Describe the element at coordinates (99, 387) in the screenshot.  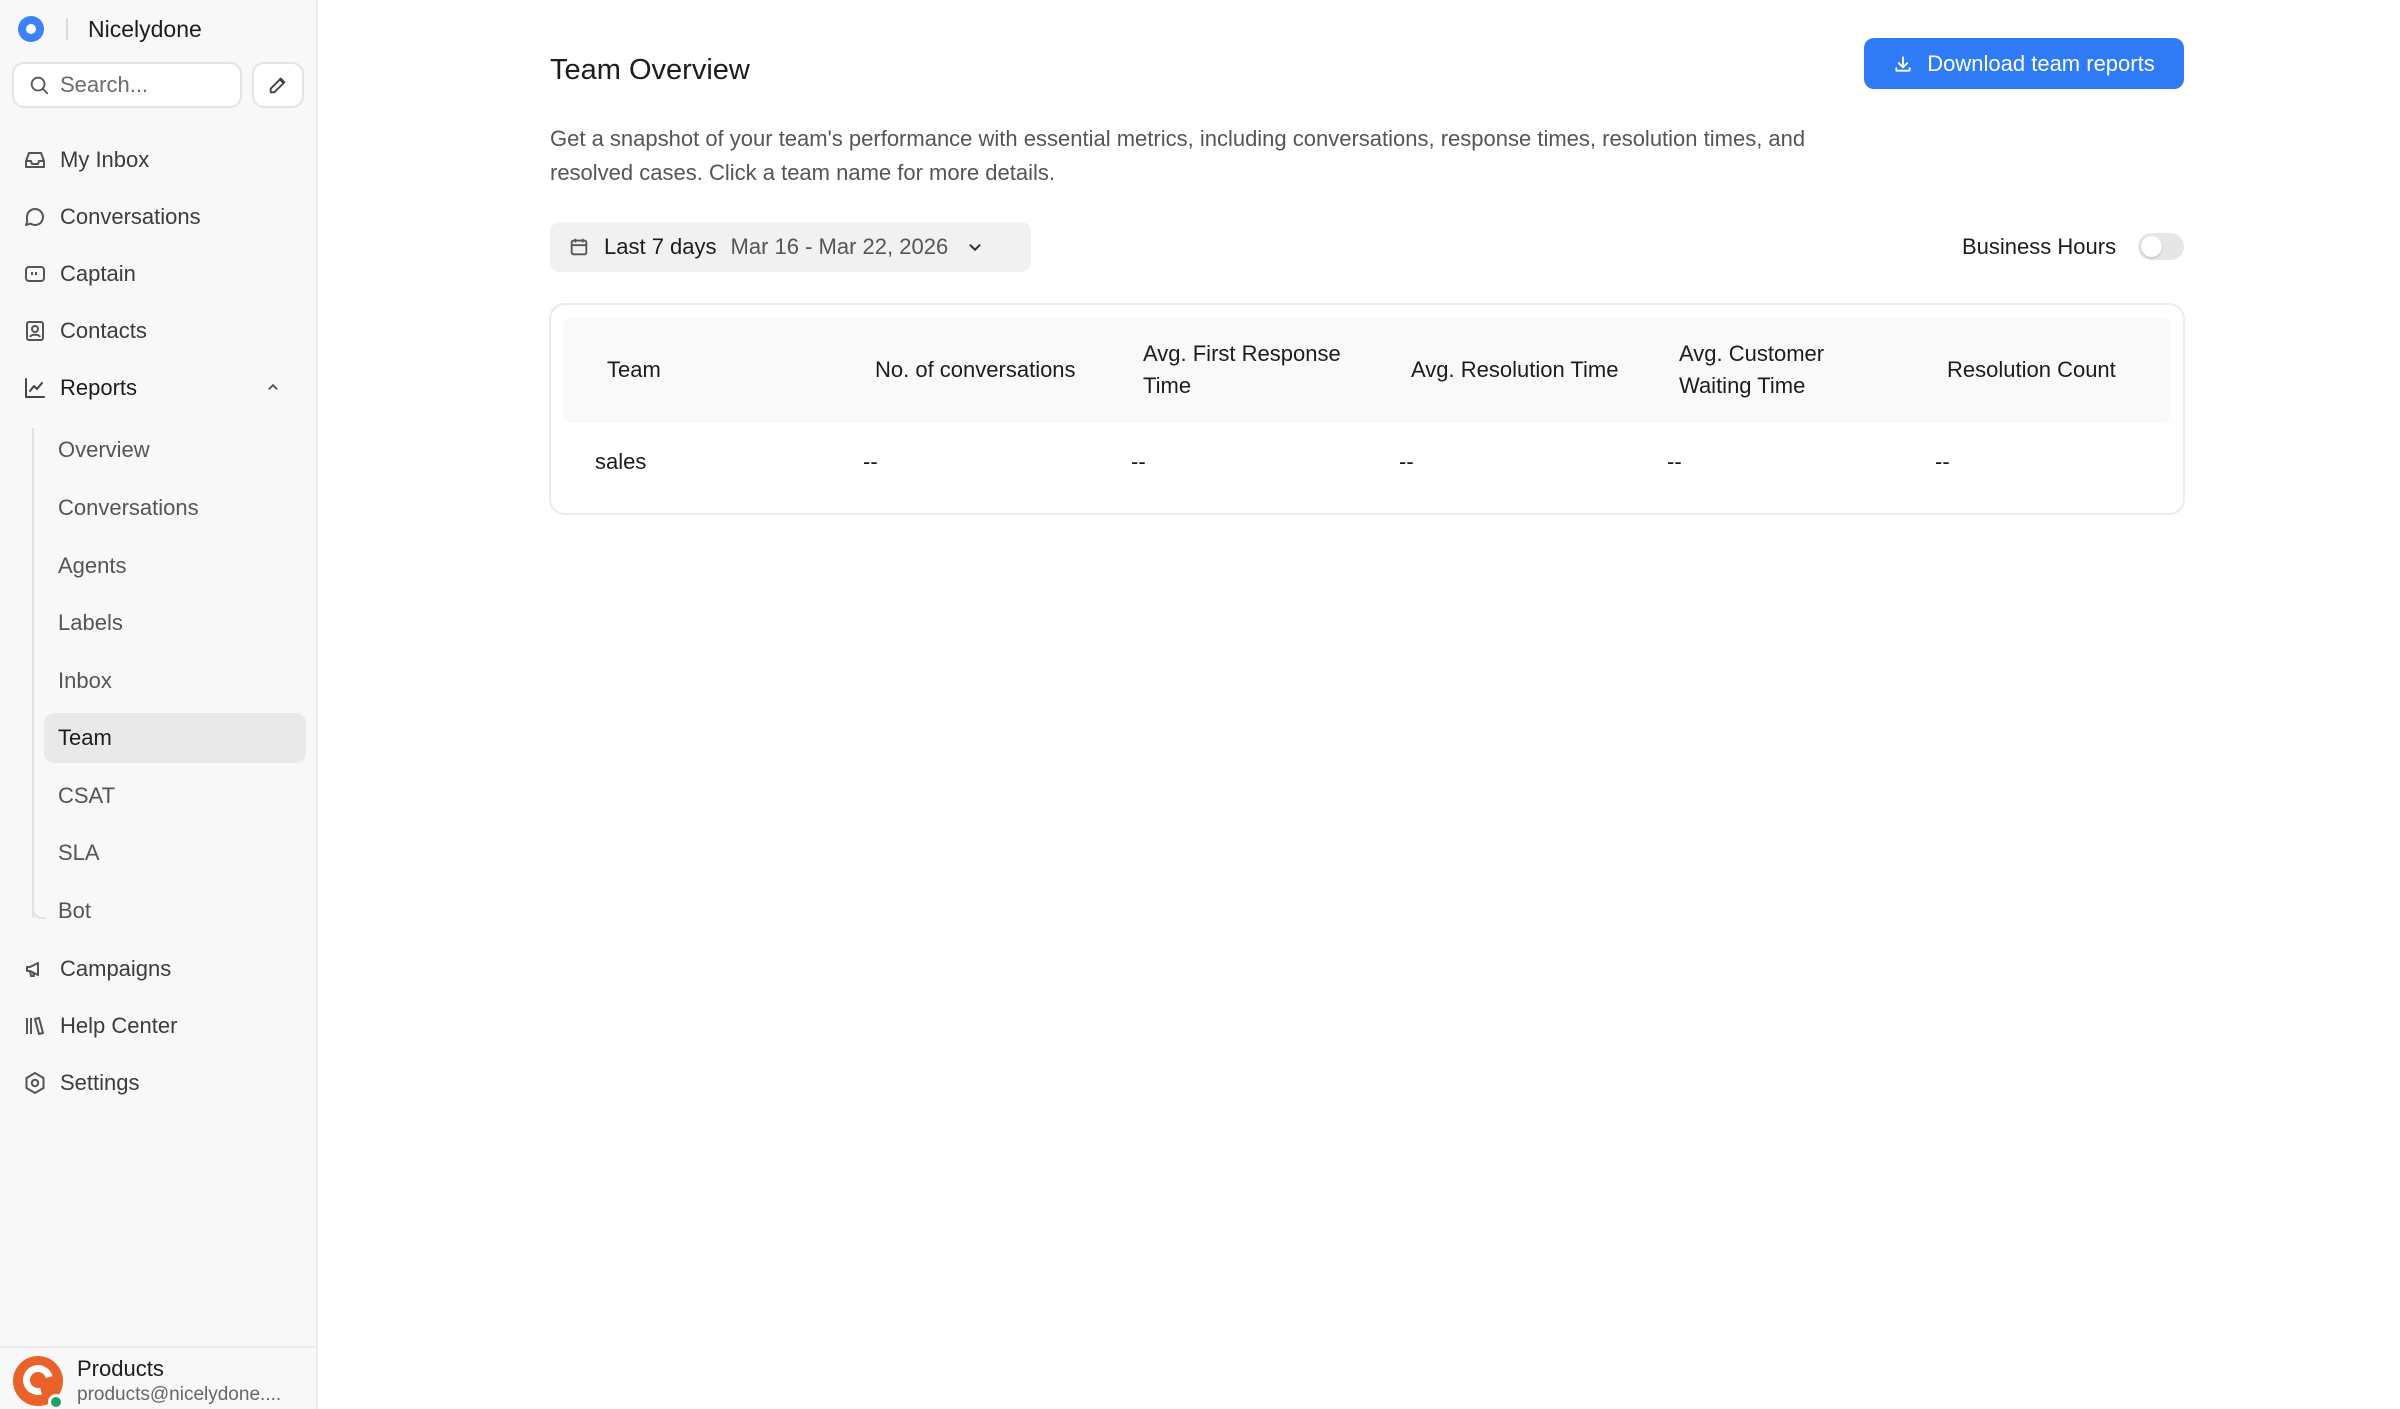
I see `sidebar-item-label: Reports` at that location.